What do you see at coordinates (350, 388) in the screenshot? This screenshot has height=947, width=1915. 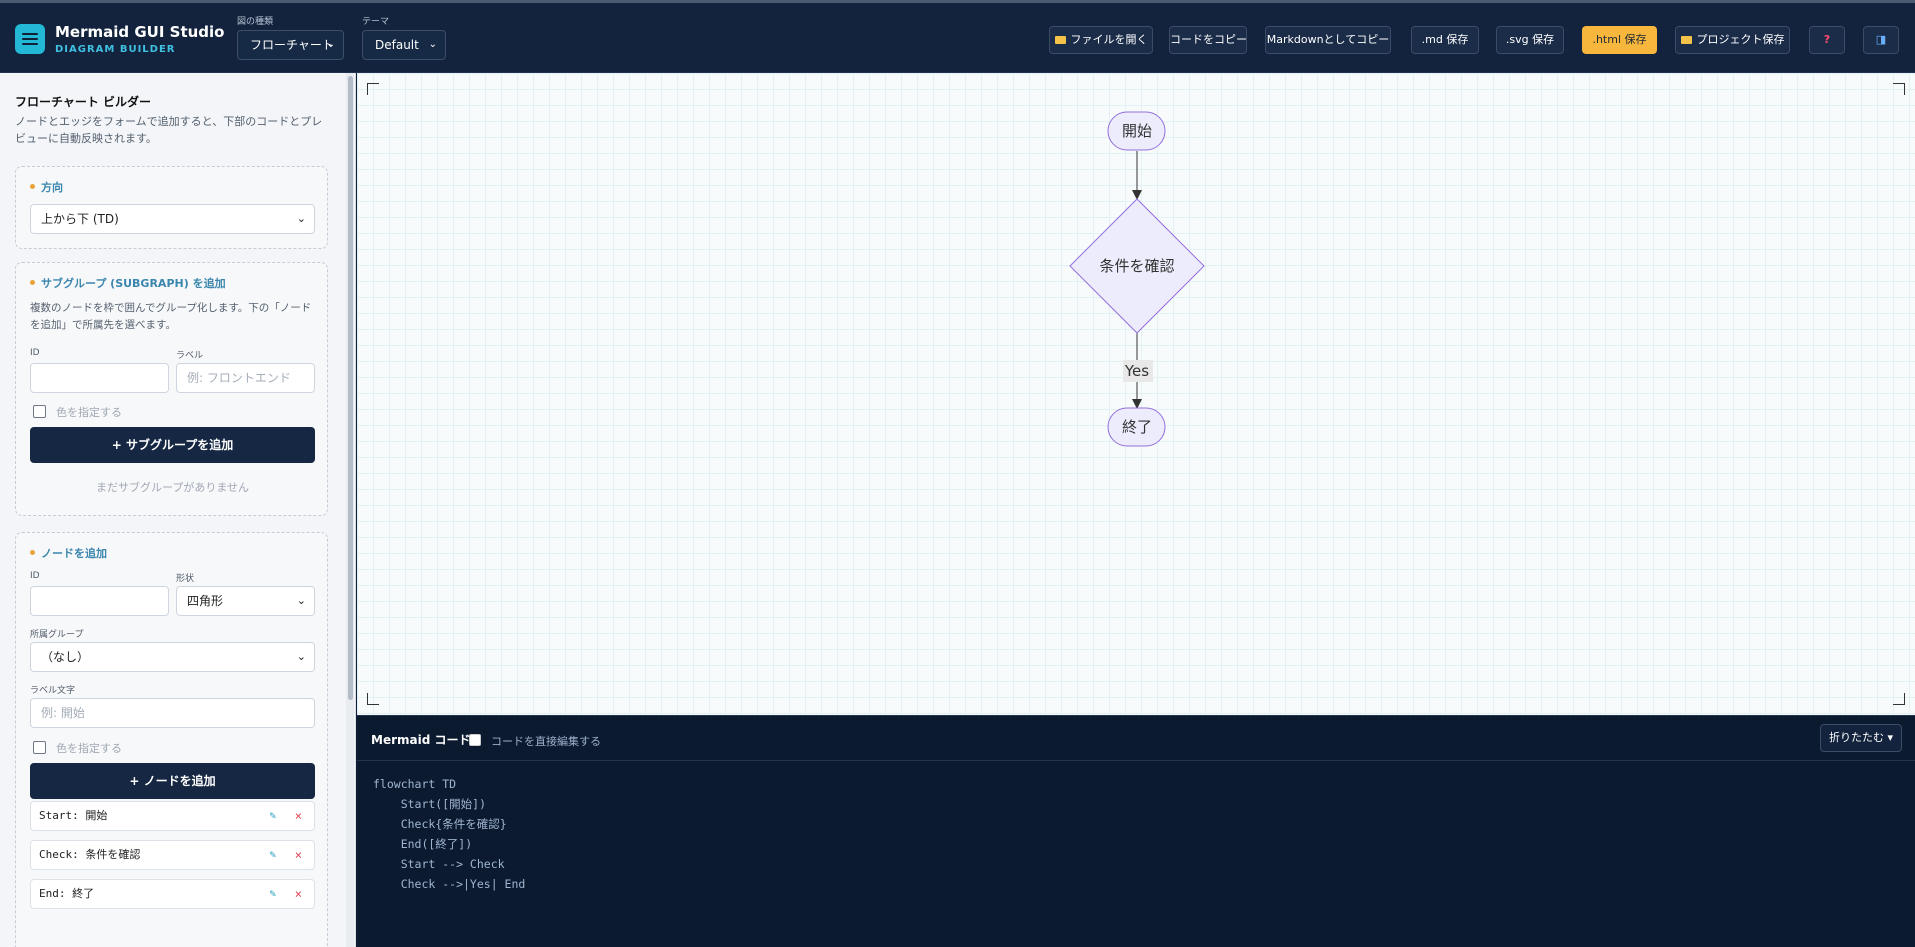 I see `sidebar-scrollbar-thumb` at bounding box center [350, 388].